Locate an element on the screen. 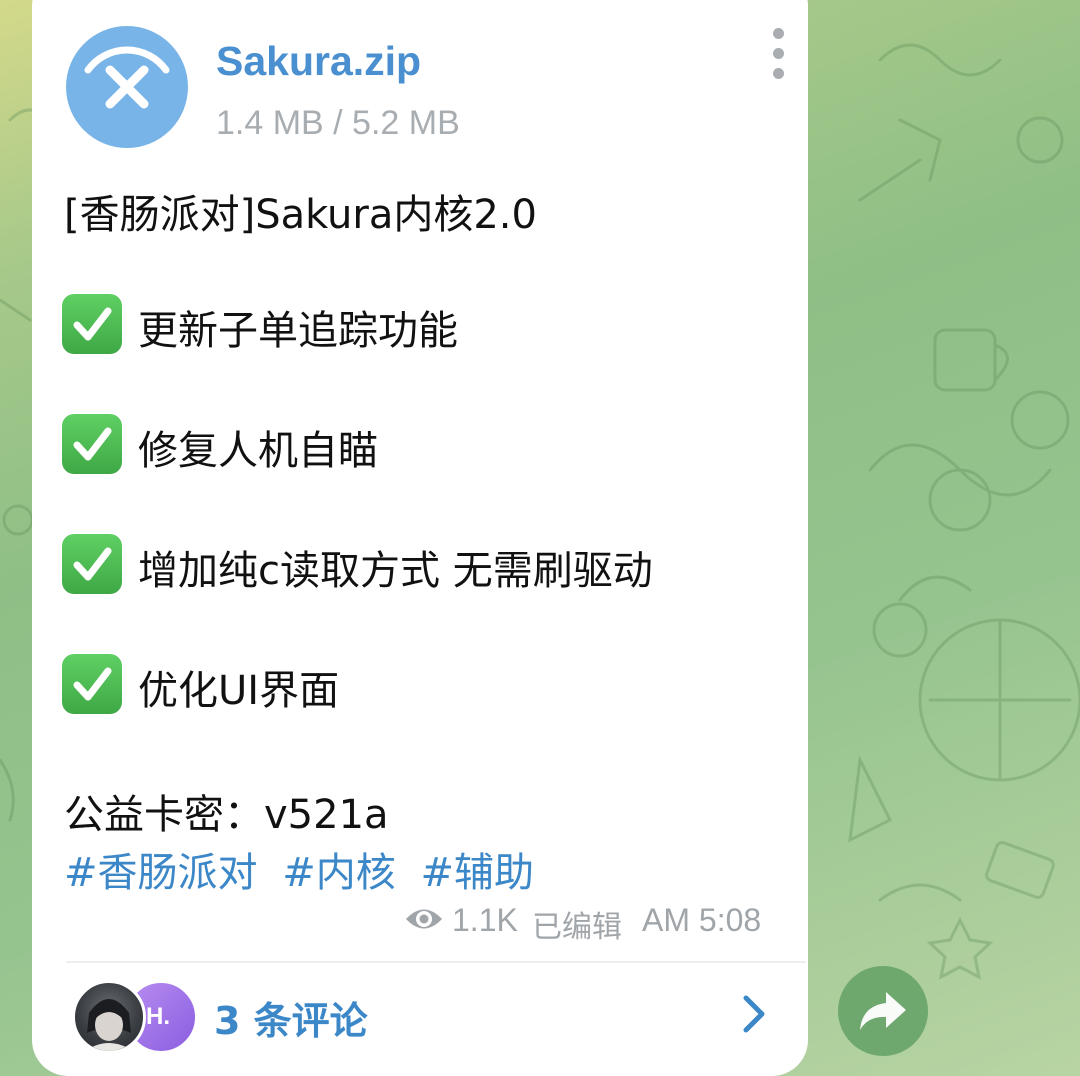 This screenshot has height=1076, width=1080. key-line: 公益卡密：v521a is located at coordinates (226, 815).